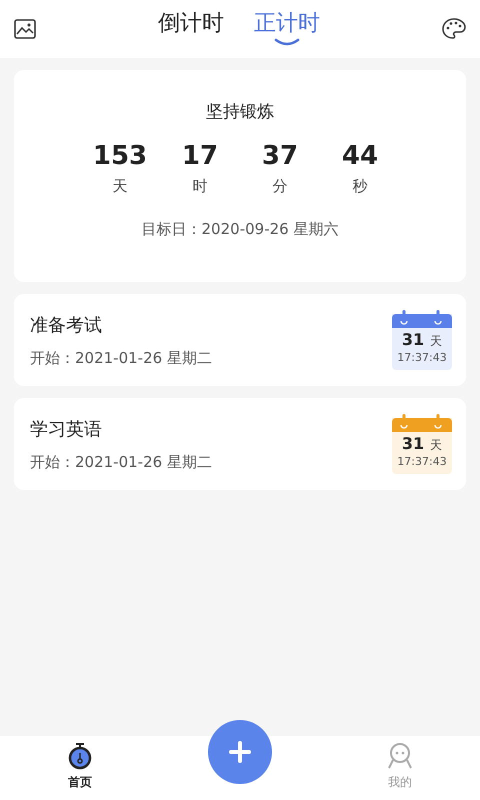  What do you see at coordinates (287, 29) in the screenshot?
I see `tab: 正计时` at bounding box center [287, 29].